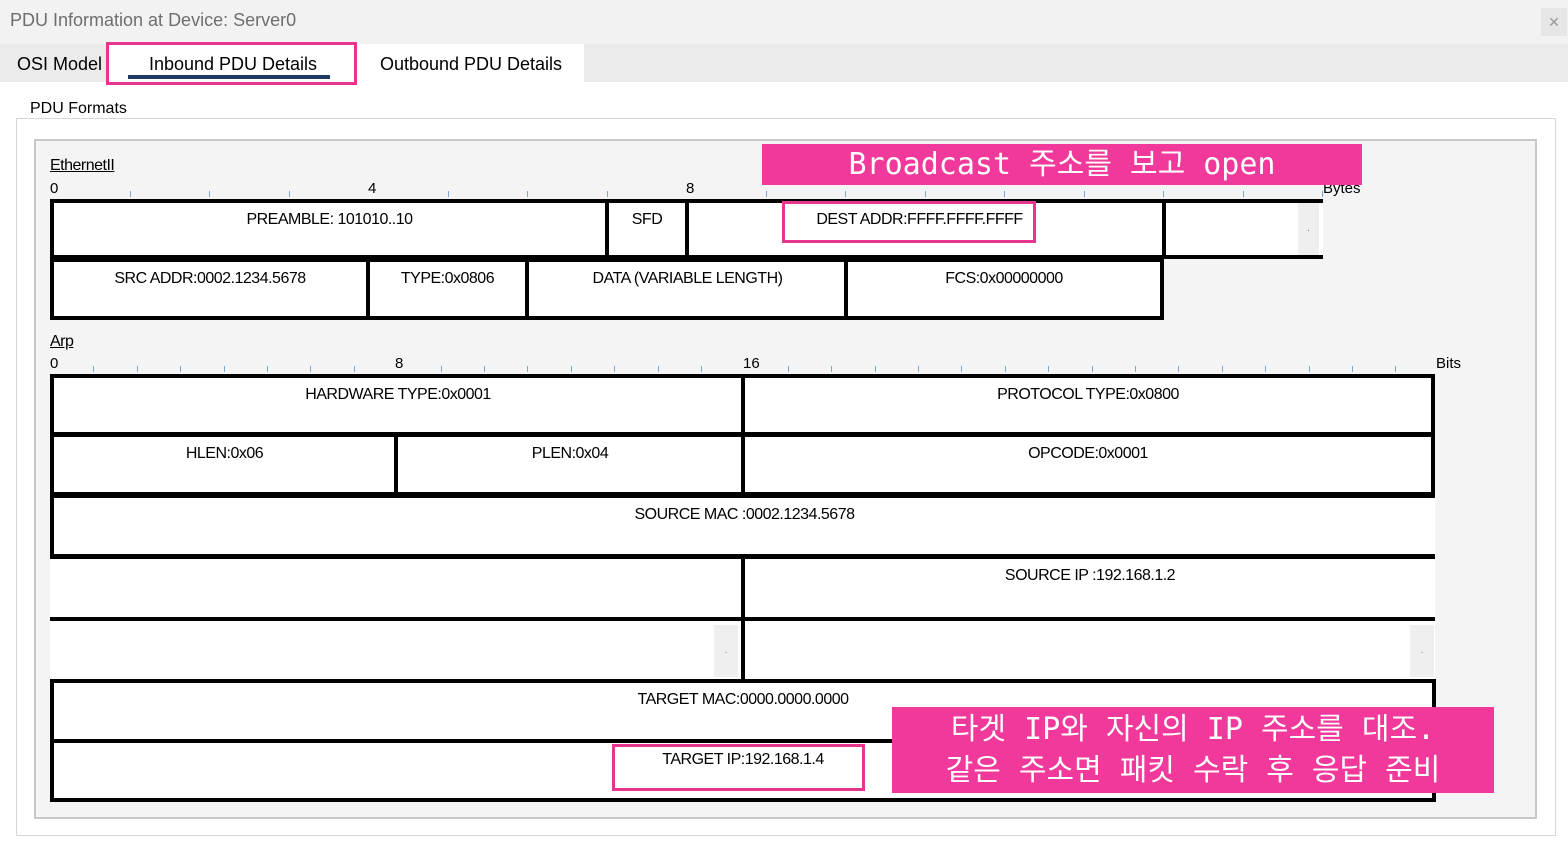  What do you see at coordinates (1088, 588) in the screenshot?
I see `arp-source-ip-field: SOURCE IP :192.168.1.2` at bounding box center [1088, 588].